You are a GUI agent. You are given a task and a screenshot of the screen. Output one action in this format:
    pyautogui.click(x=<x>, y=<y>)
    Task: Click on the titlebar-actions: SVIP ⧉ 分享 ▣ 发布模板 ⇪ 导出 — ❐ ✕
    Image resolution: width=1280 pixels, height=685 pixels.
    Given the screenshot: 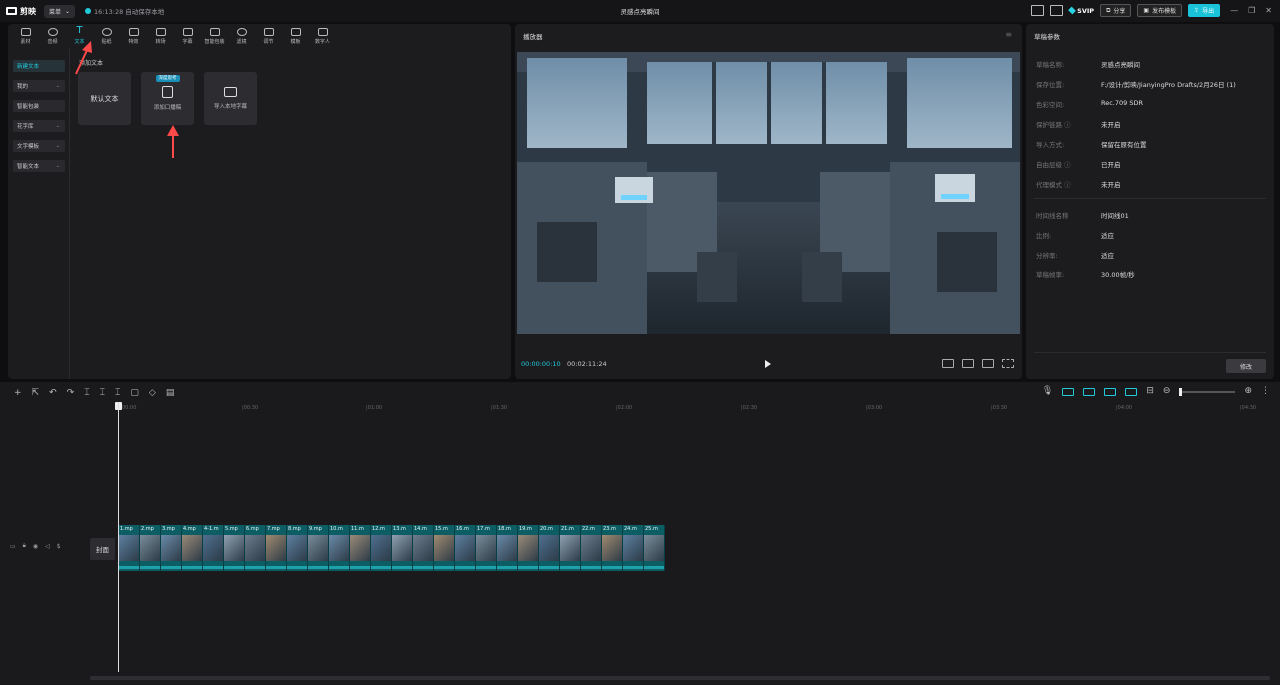 What is the action you would take?
    pyautogui.click(x=1151, y=10)
    